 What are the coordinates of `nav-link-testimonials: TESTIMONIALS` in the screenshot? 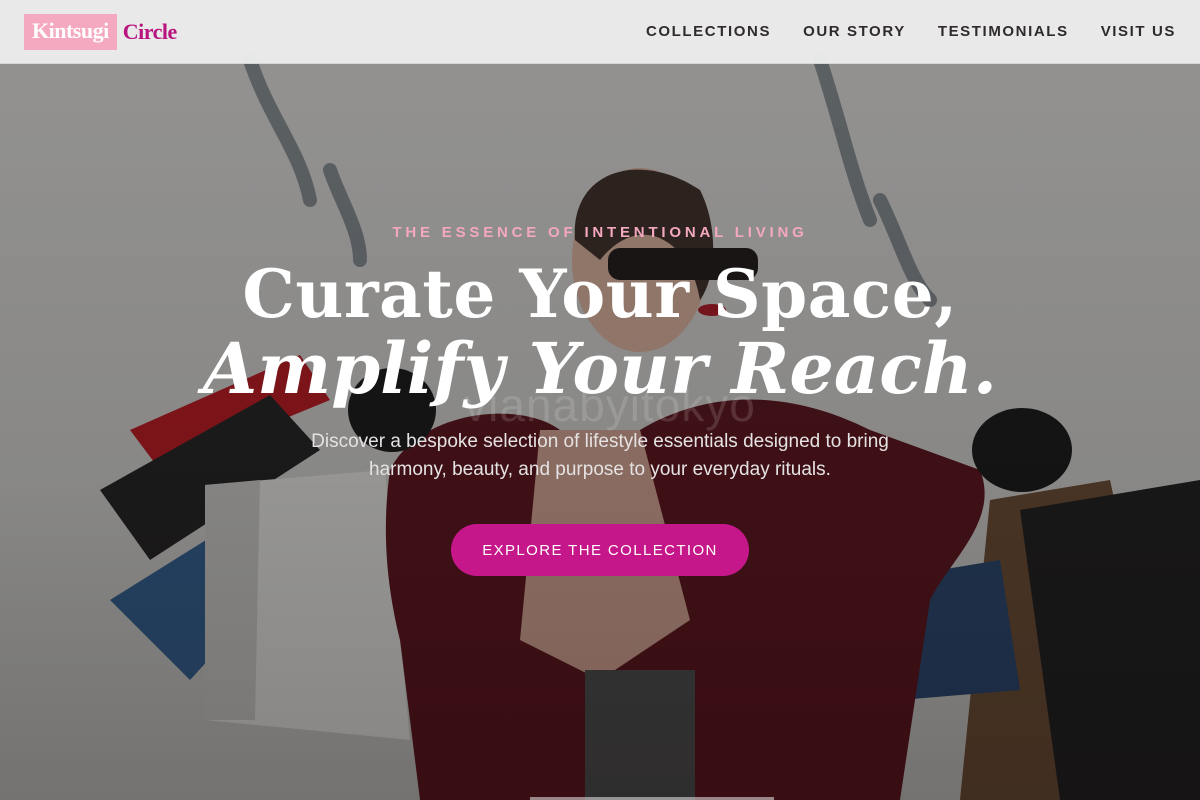 It's located at (1003, 31).